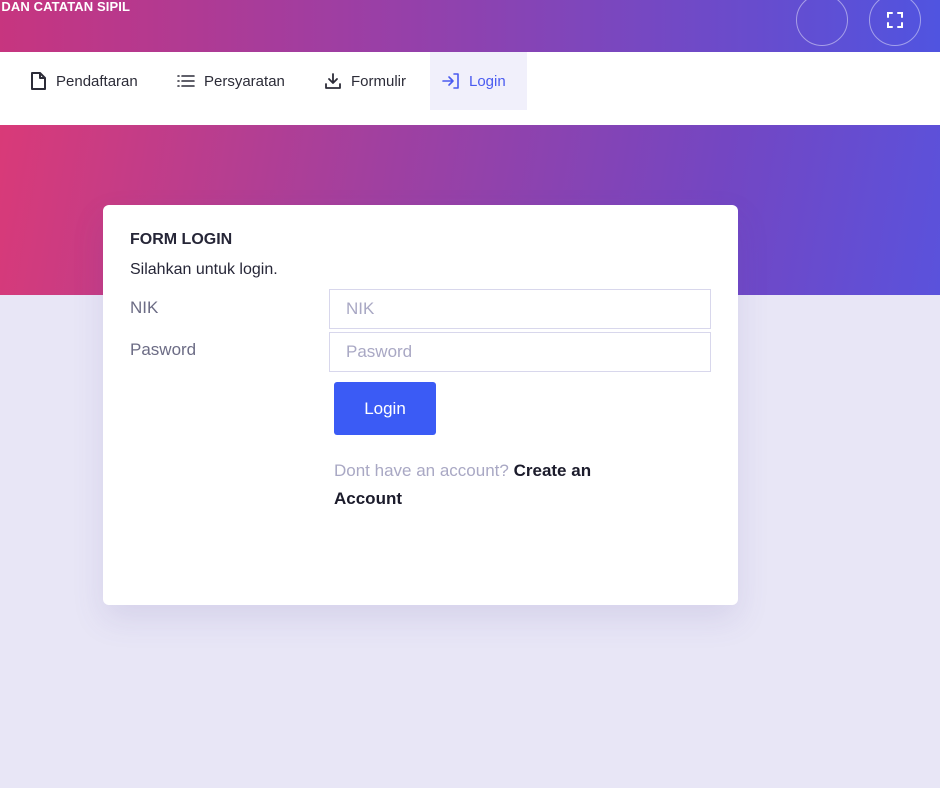 The width and height of the screenshot is (940, 788). I want to click on fullscreen-button, so click(895, 23).